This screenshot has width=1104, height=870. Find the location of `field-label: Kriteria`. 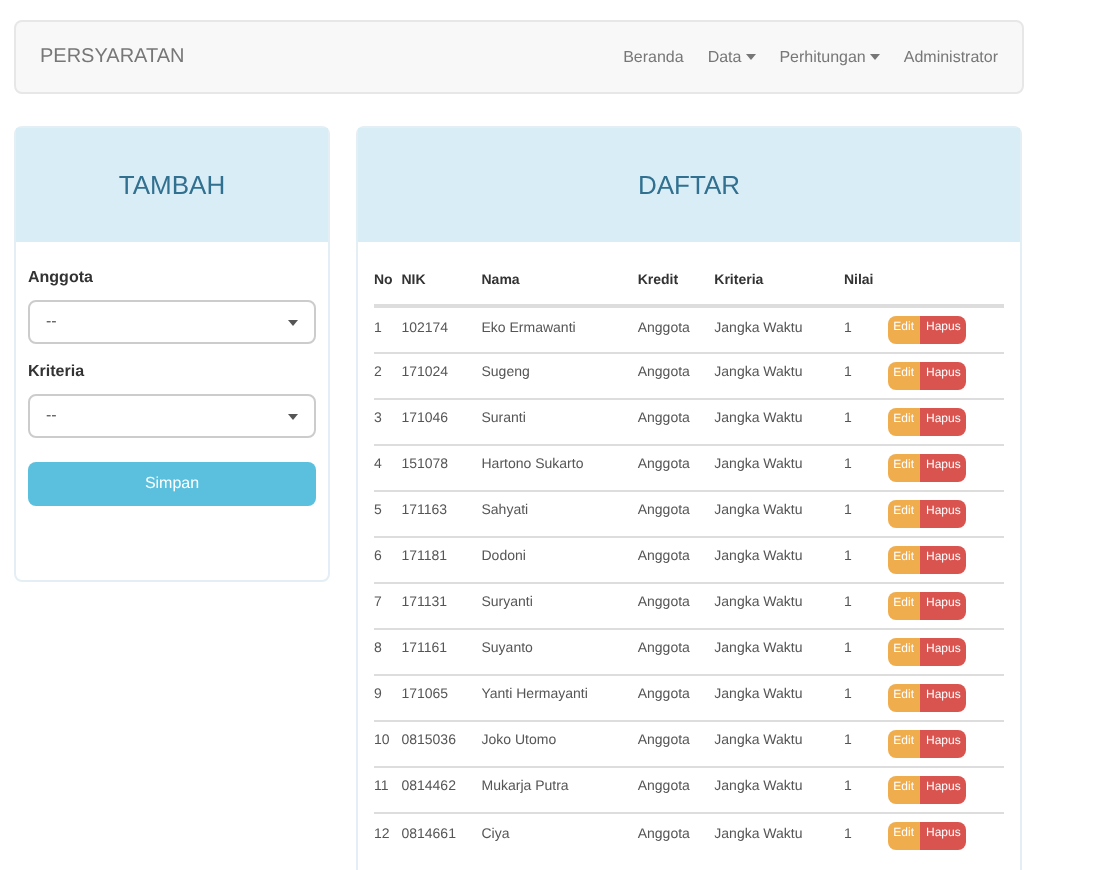

field-label: Kriteria is located at coordinates (57, 372).